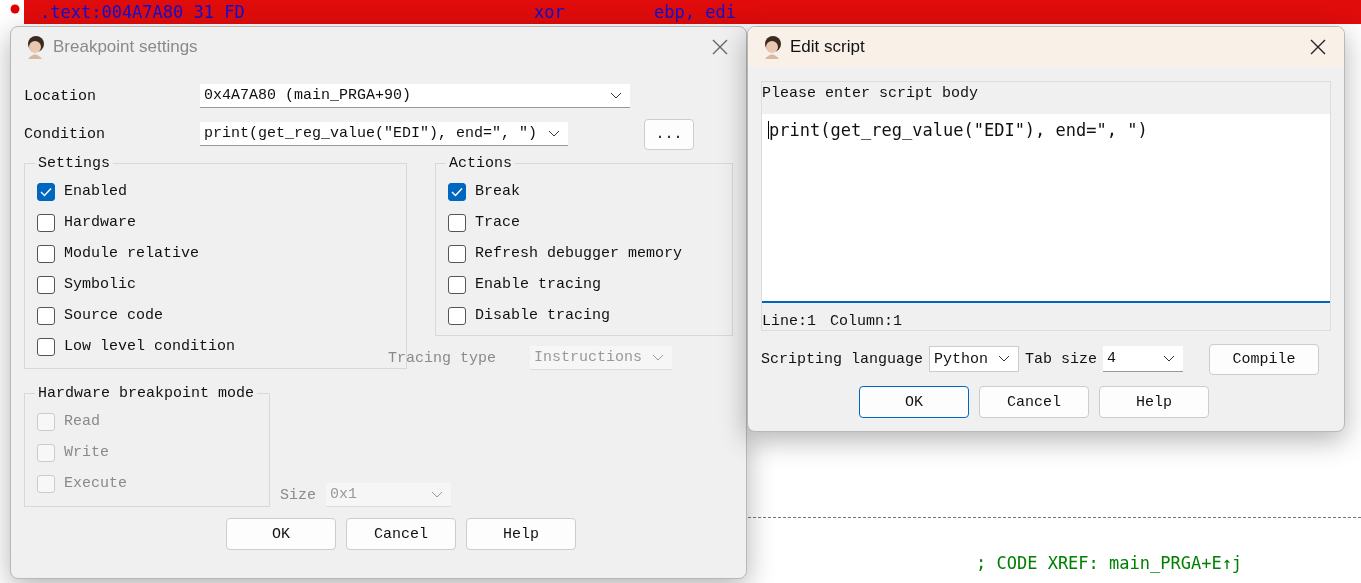  Describe the element at coordinates (415, 96) in the screenshot. I see `location-dropdown: 0x4A7A80 (main_PRGA+90)` at that location.